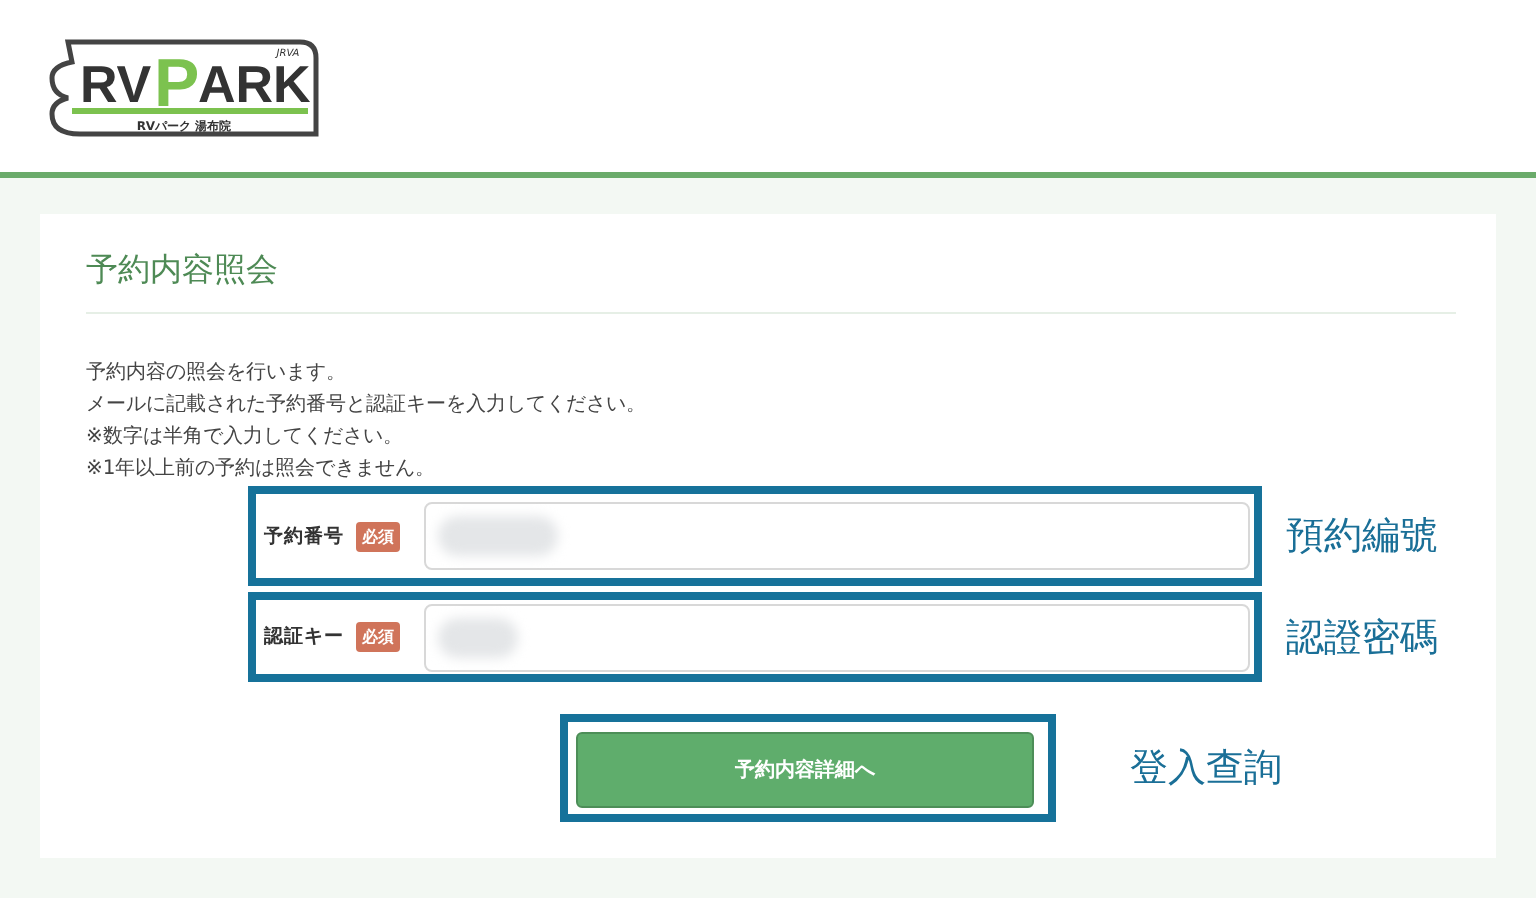 The width and height of the screenshot is (1536, 898). I want to click on field-label: 予約番号, so click(305, 536).